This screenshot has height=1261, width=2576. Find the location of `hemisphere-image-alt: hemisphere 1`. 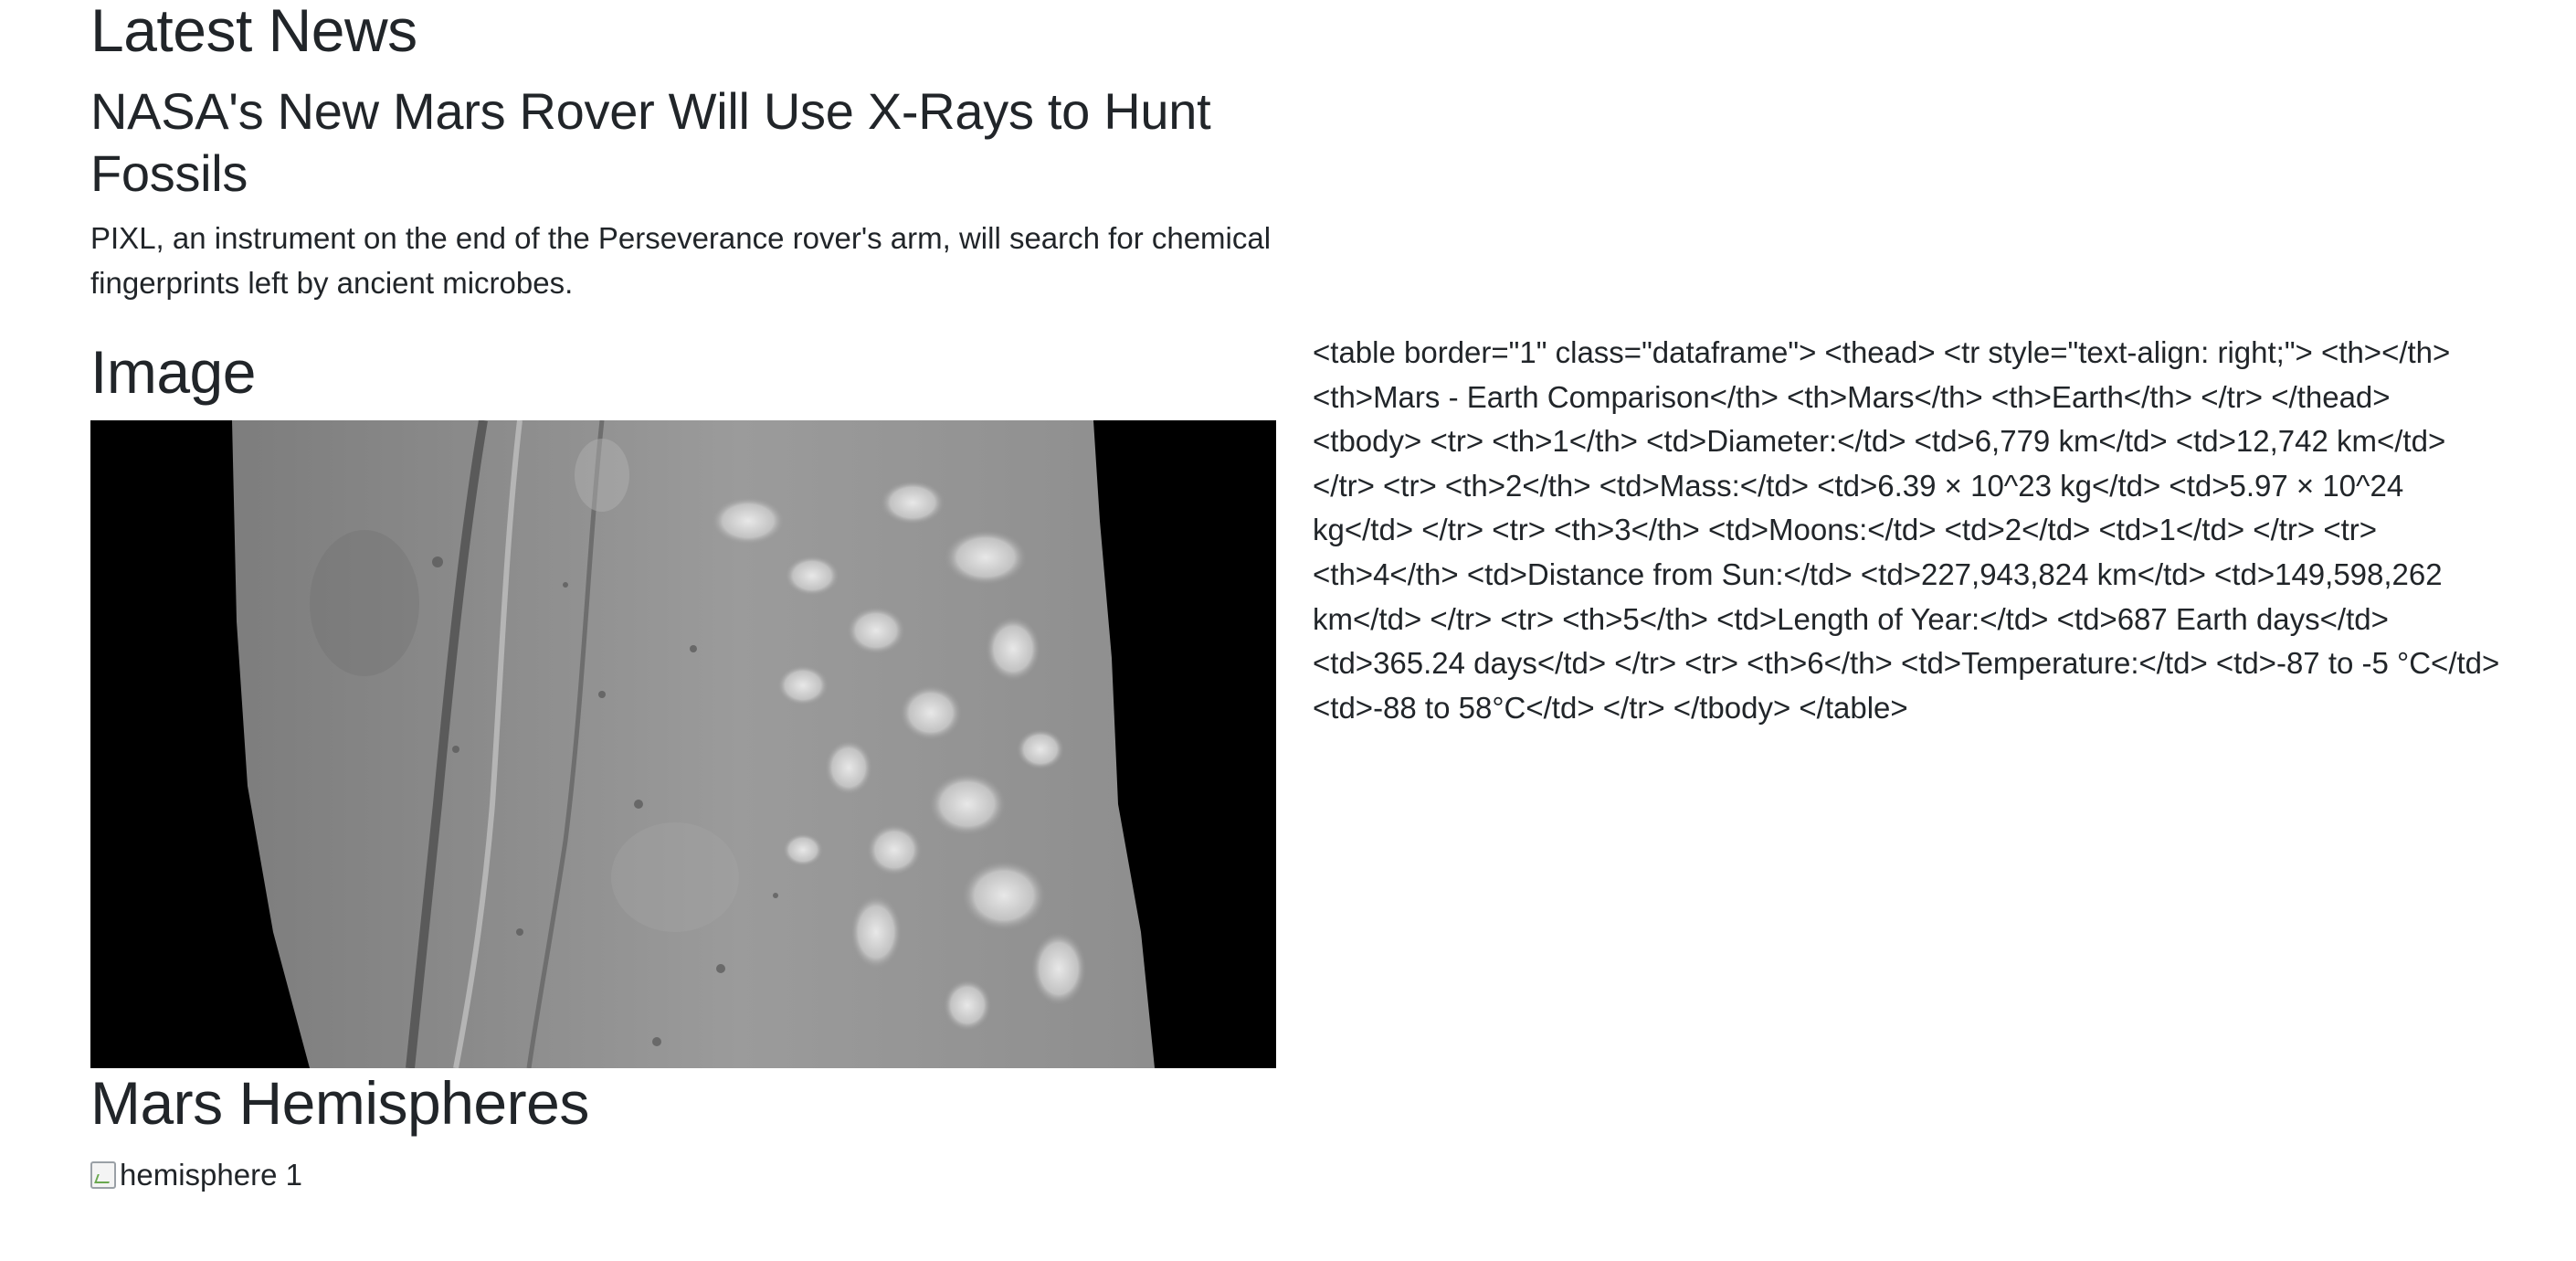

hemisphere-image-alt: hemisphere 1 is located at coordinates (211, 1175).